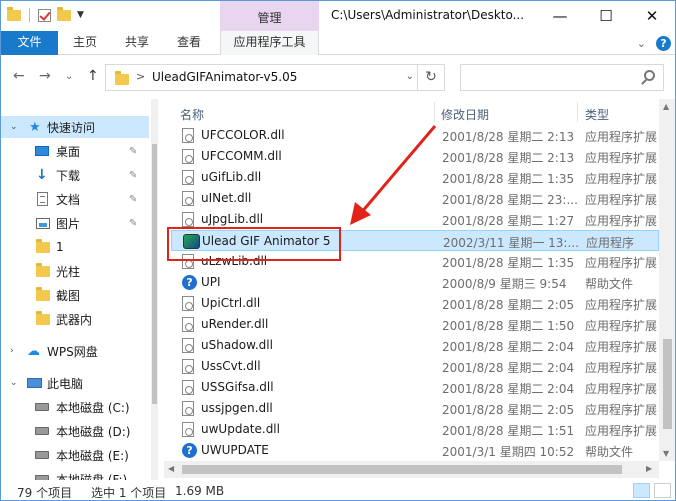  I want to click on list-vertical-scrollbar-thumb, so click(667, 384).